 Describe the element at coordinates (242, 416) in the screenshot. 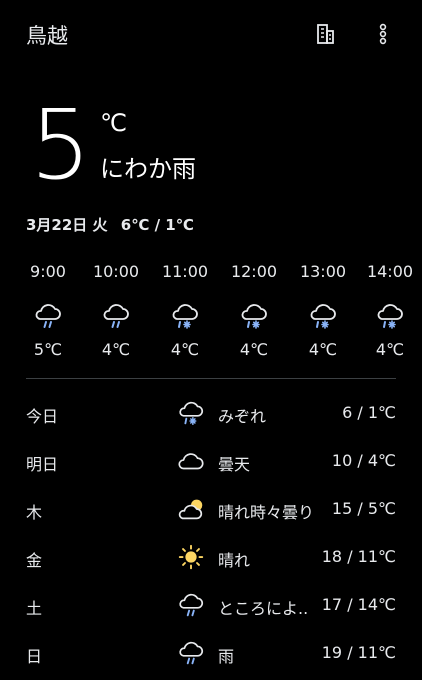

I see `day-condition: みぞれ` at that location.